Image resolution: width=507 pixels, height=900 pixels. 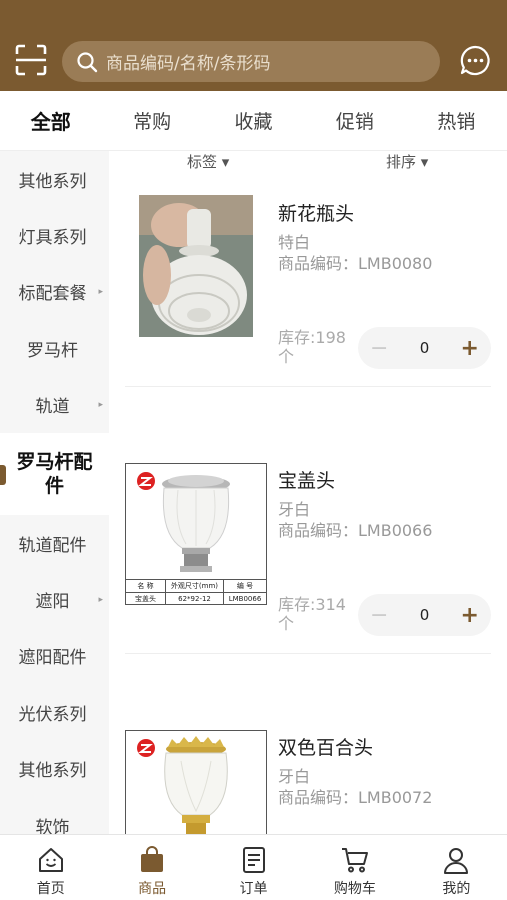 I want to click on scan-icon, so click(x=31, y=60).